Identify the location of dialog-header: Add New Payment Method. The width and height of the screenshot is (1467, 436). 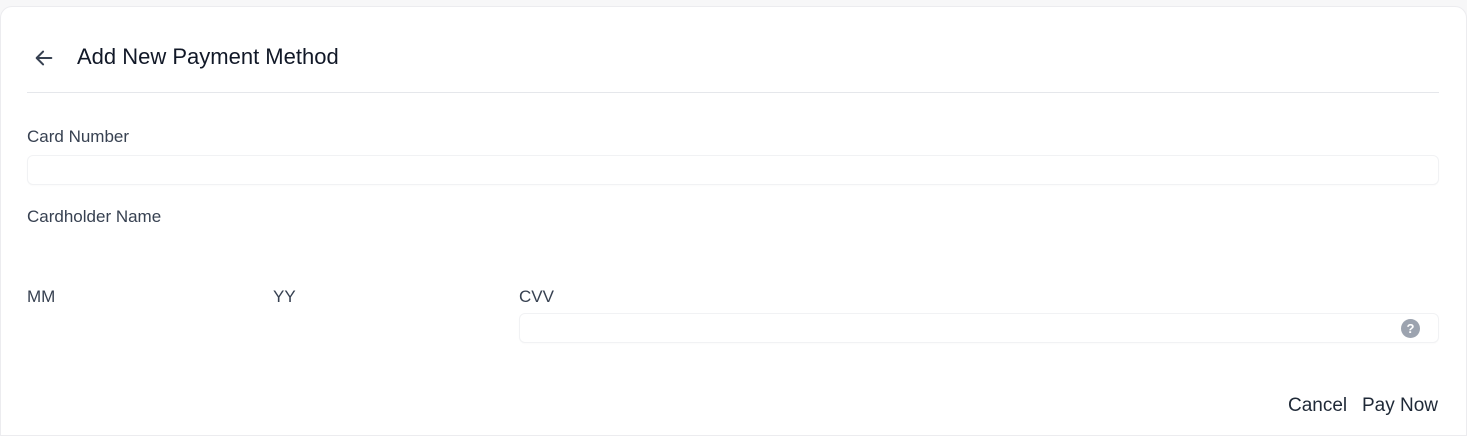
(733, 65).